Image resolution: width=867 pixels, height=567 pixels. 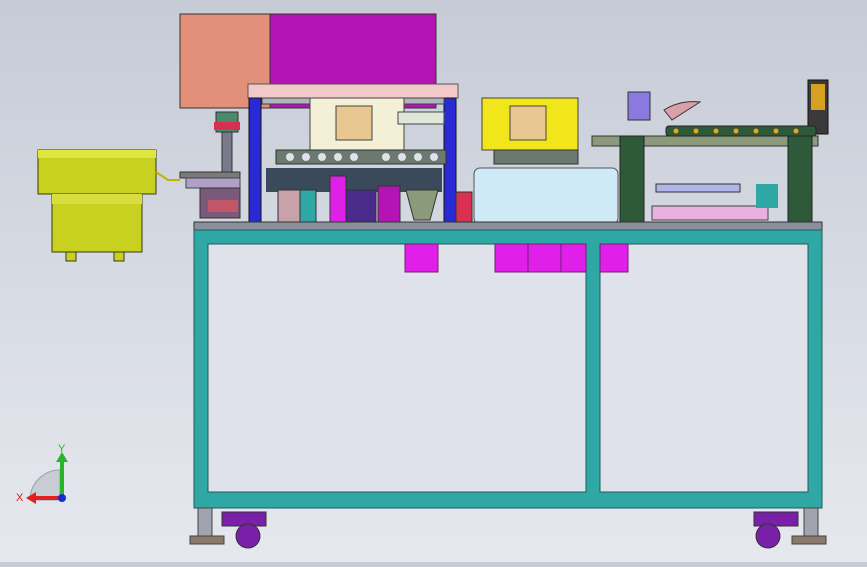 What do you see at coordinates (20, 498) in the screenshot?
I see `x-axis-label: X` at bounding box center [20, 498].